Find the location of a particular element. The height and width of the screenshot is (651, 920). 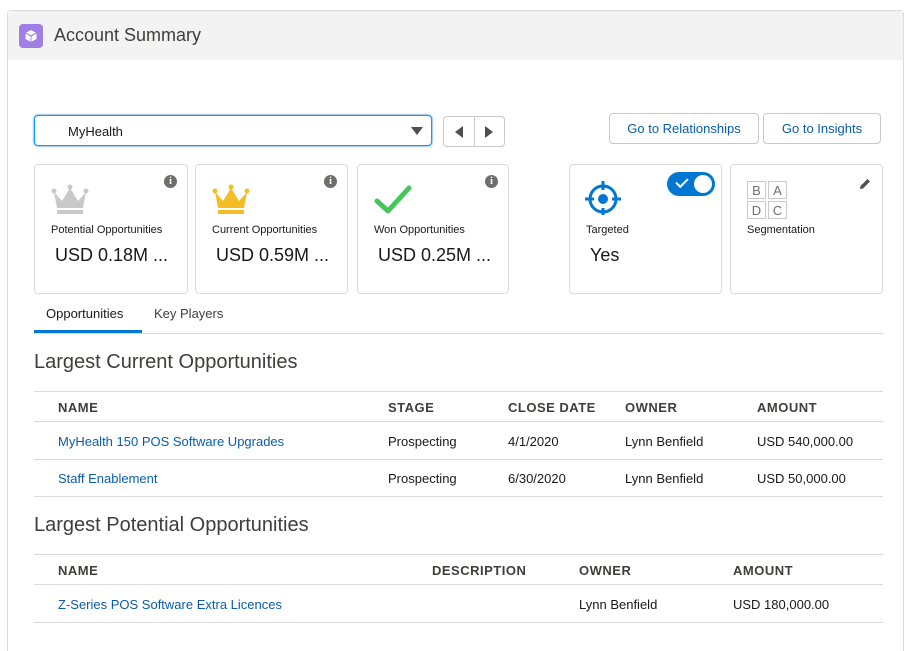

segmentation-card: B A D C Segmentation is located at coordinates (806, 229).